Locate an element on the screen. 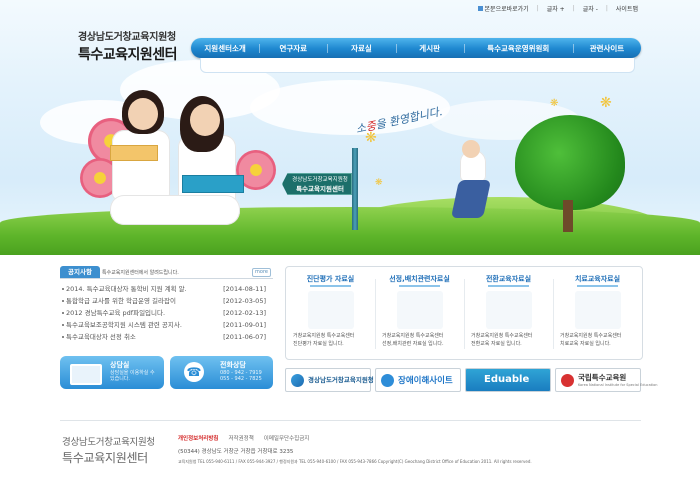 The height and width of the screenshot is (500, 700). student-figure is located at coordinates (141, 165).